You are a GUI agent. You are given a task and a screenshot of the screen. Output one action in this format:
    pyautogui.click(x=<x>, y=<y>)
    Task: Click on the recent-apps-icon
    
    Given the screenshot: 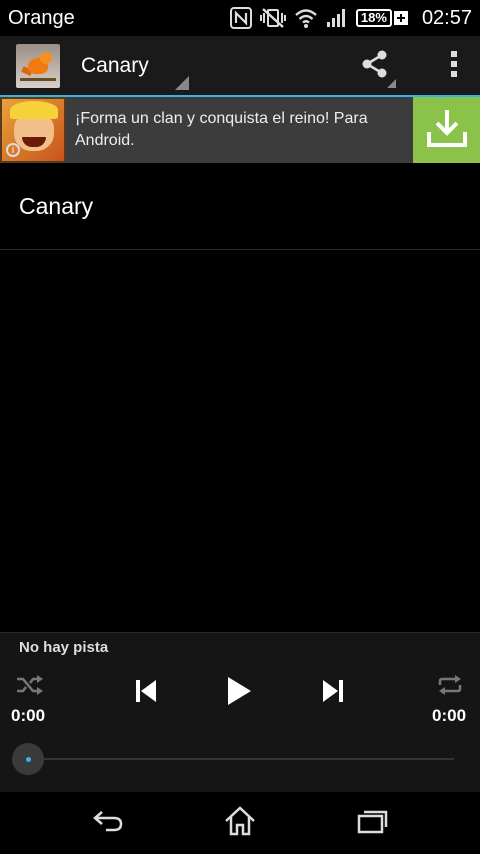 What is the action you would take?
    pyautogui.click(x=372, y=823)
    